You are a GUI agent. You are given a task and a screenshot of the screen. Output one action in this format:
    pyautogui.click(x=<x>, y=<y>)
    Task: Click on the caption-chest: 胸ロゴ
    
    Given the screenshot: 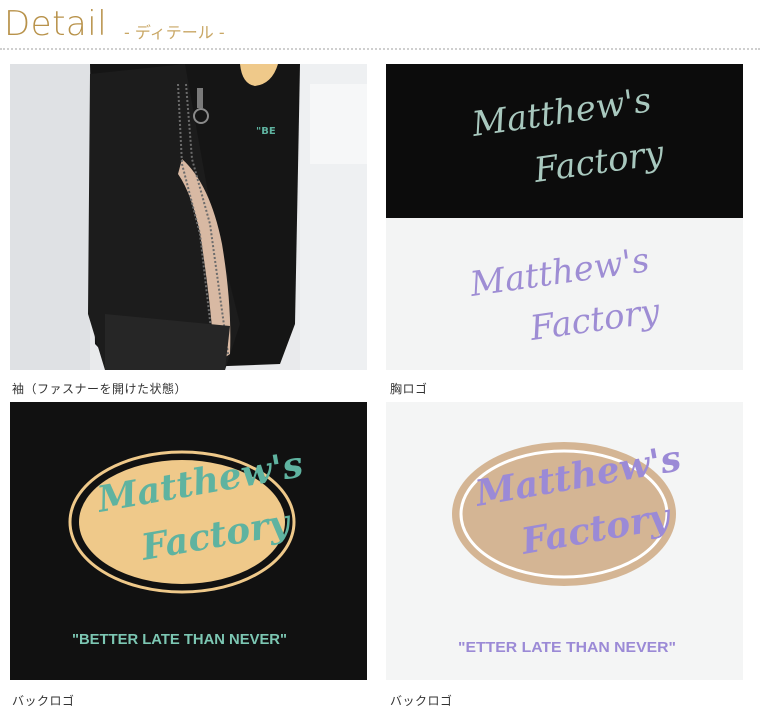 What is the action you would take?
    pyautogui.click(x=409, y=389)
    